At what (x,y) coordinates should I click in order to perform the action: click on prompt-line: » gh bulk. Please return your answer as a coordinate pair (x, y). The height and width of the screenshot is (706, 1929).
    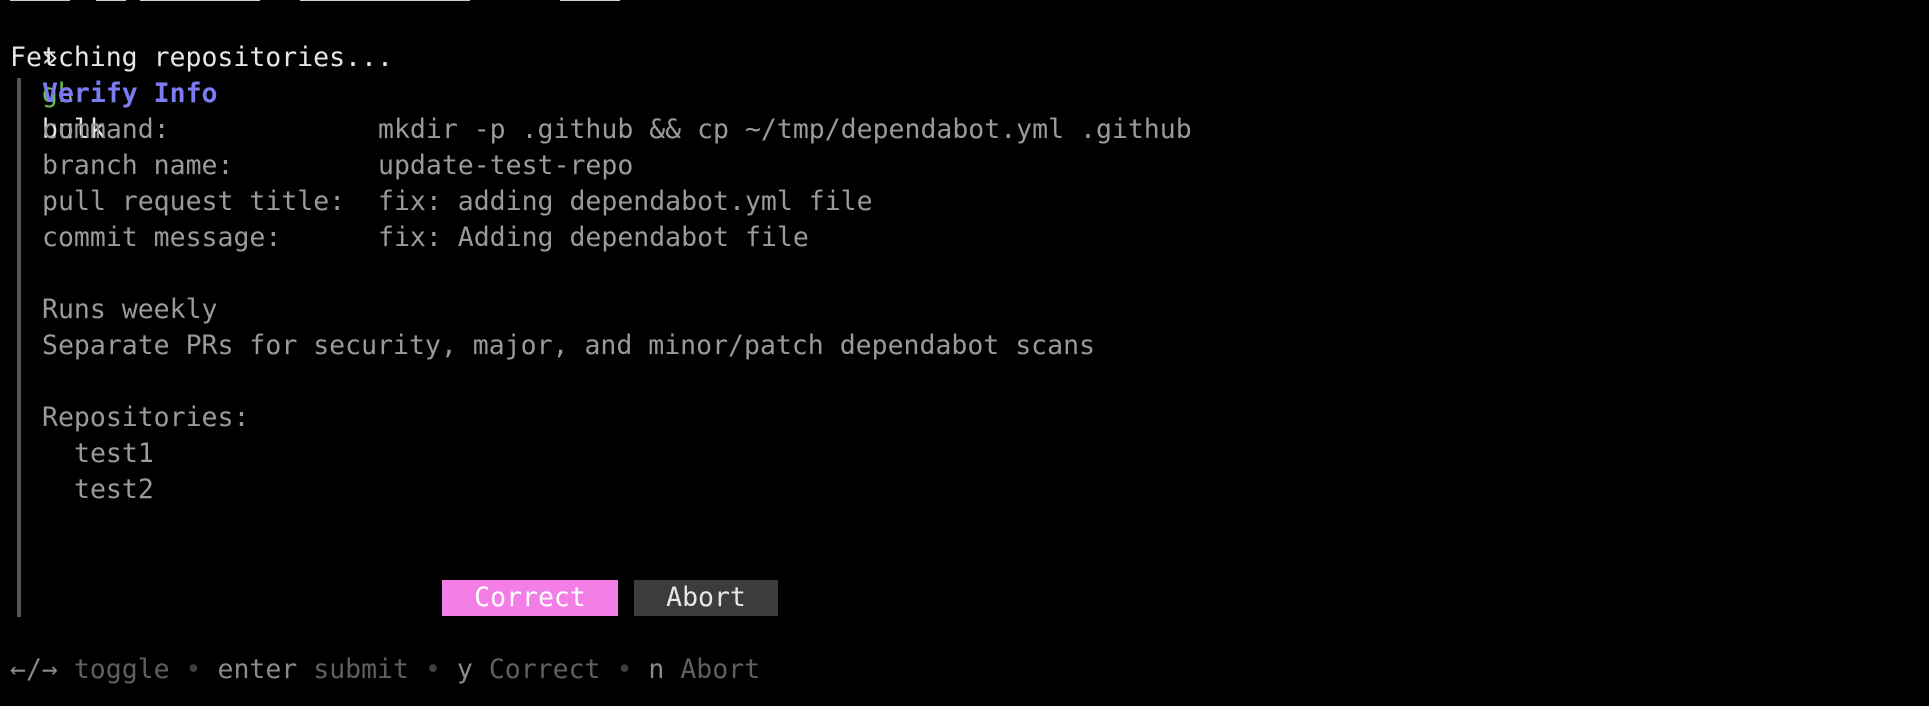
    Looking at the image, I should click on (58, 74).